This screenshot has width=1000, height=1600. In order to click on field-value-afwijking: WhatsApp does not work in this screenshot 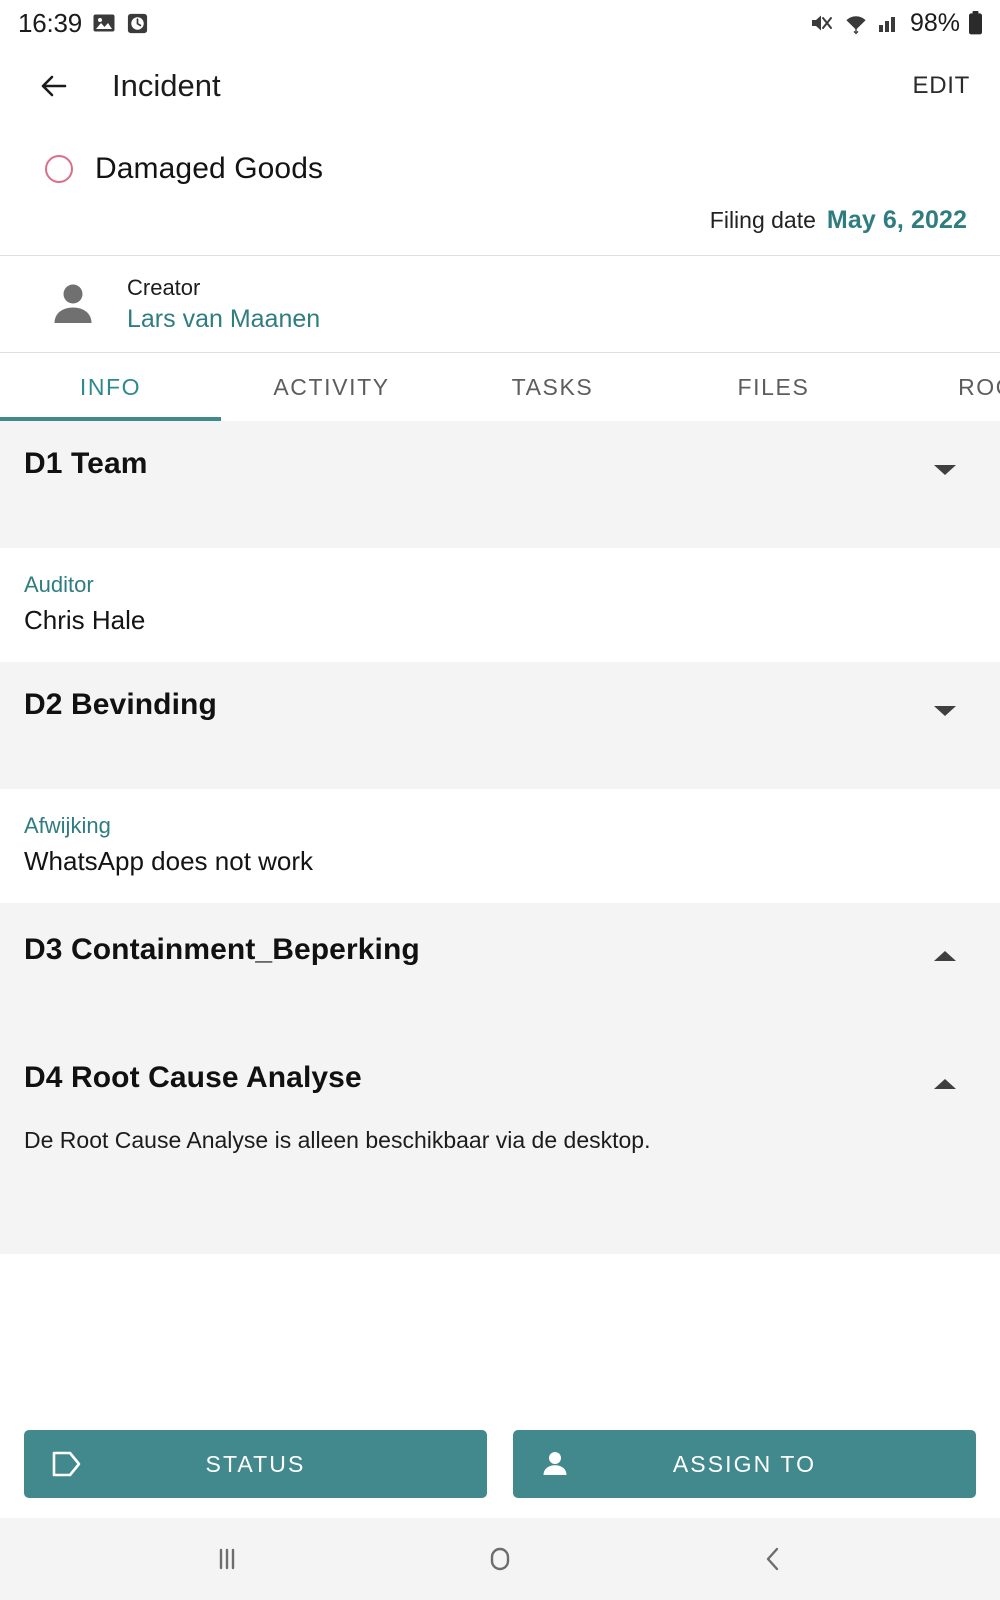, I will do `click(169, 861)`.